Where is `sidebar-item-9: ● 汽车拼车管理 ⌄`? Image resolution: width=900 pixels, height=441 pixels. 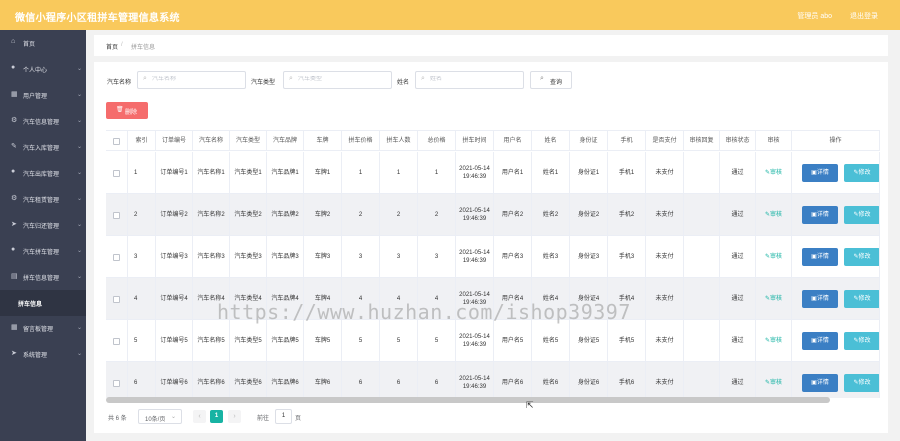 sidebar-item-9: ● 汽车拼车管理 ⌄ is located at coordinates (43, 251).